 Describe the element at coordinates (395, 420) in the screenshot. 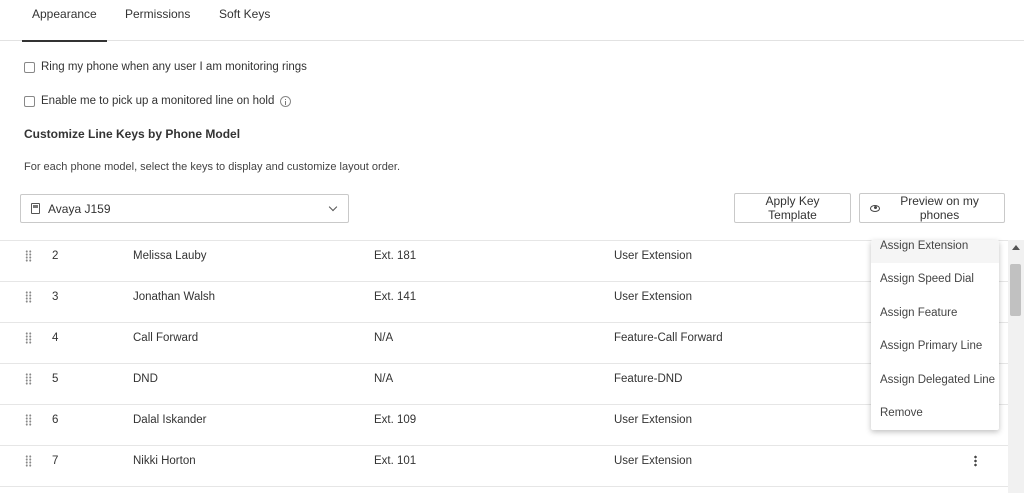

I see `key-extension: Ext. 109` at that location.